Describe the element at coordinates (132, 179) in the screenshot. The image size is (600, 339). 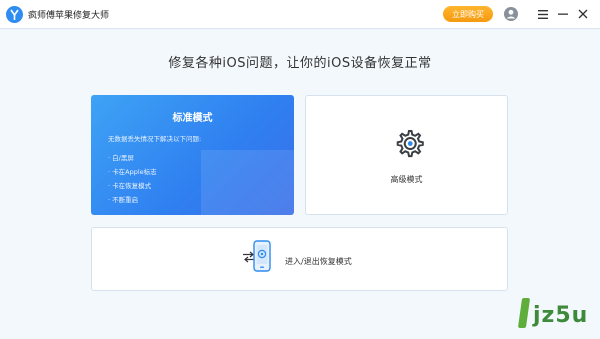
I see `standard-mode-issue-list: · 白/黑屏 · 卡在Apple标志 · 卡在恢复模式 · 不断重启` at that location.